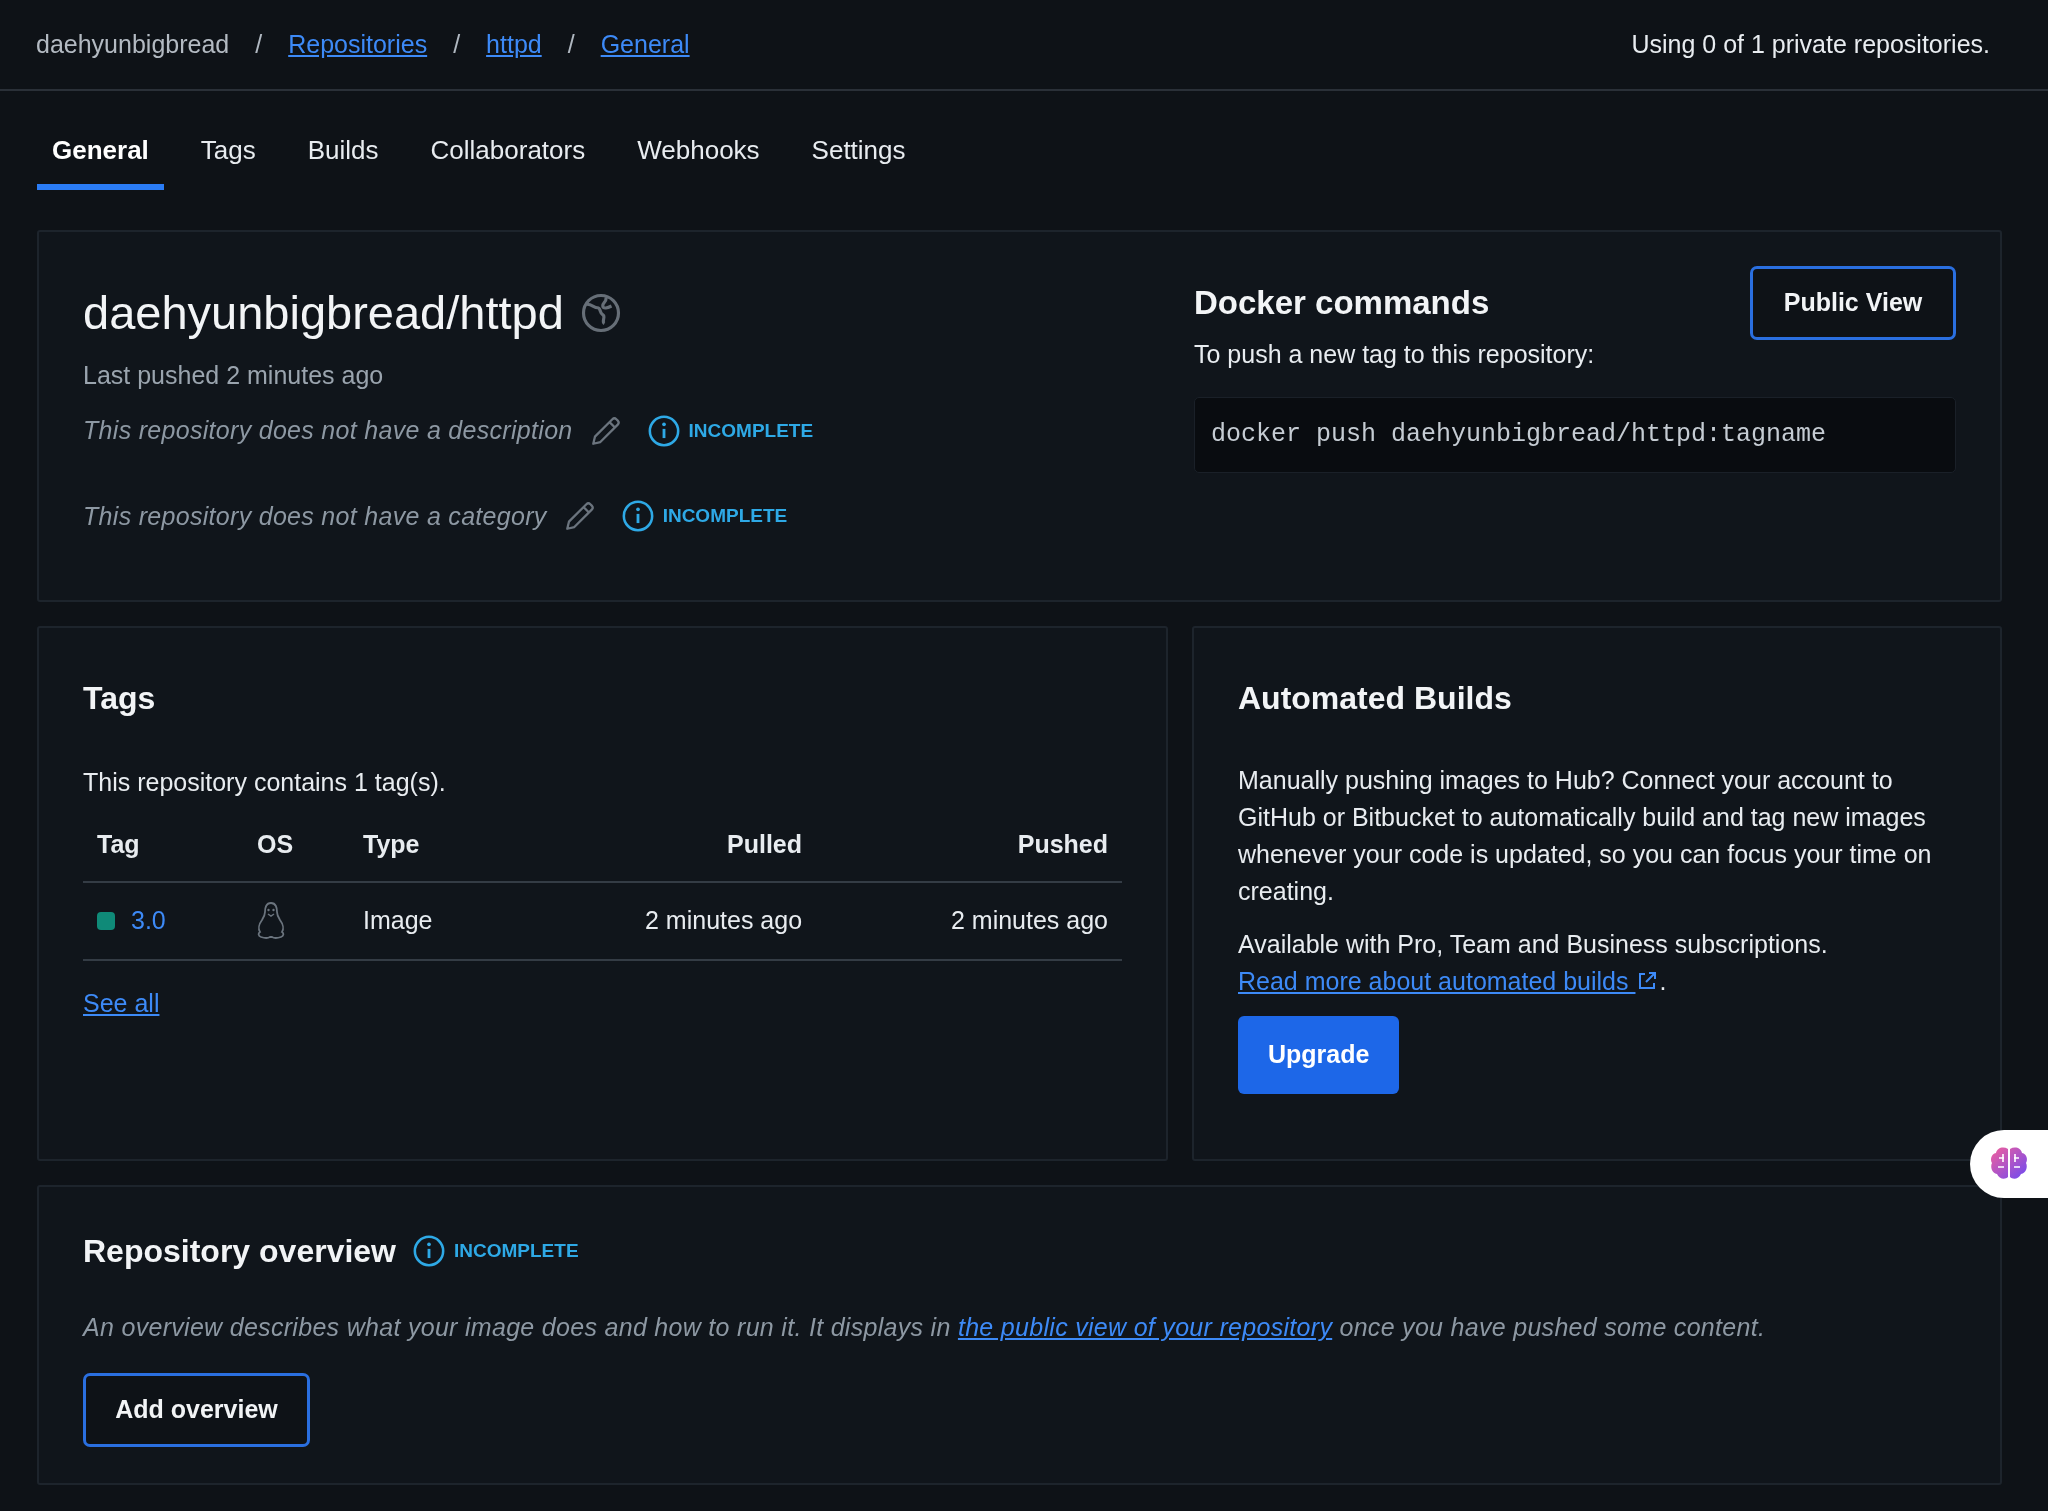 The image size is (2048, 1511). I want to click on column-header: Type, so click(429, 853).